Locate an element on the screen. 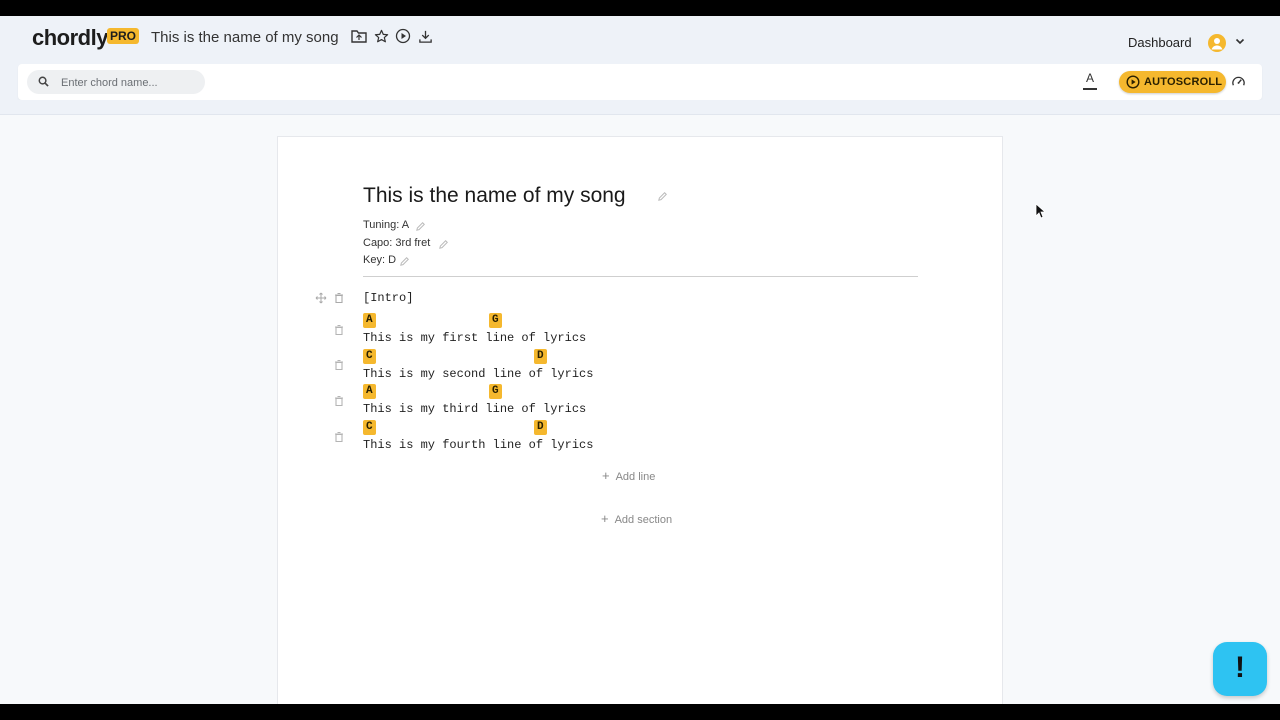 The width and height of the screenshot is (1280, 720). move-icon is located at coordinates (321, 298).